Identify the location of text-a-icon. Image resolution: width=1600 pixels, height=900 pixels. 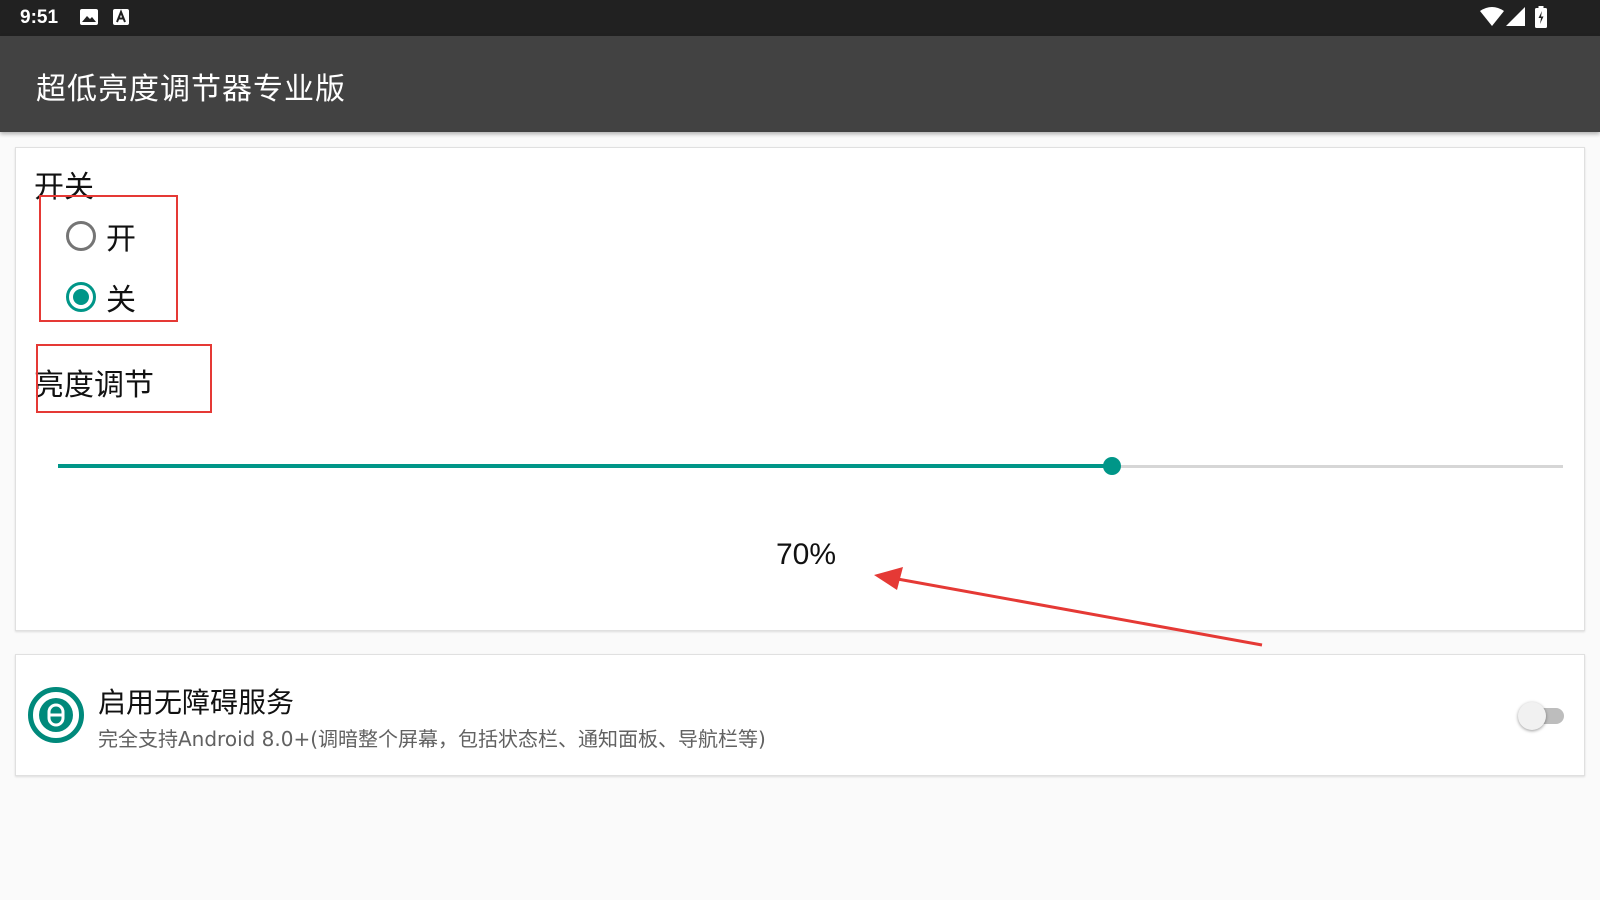
(121, 19).